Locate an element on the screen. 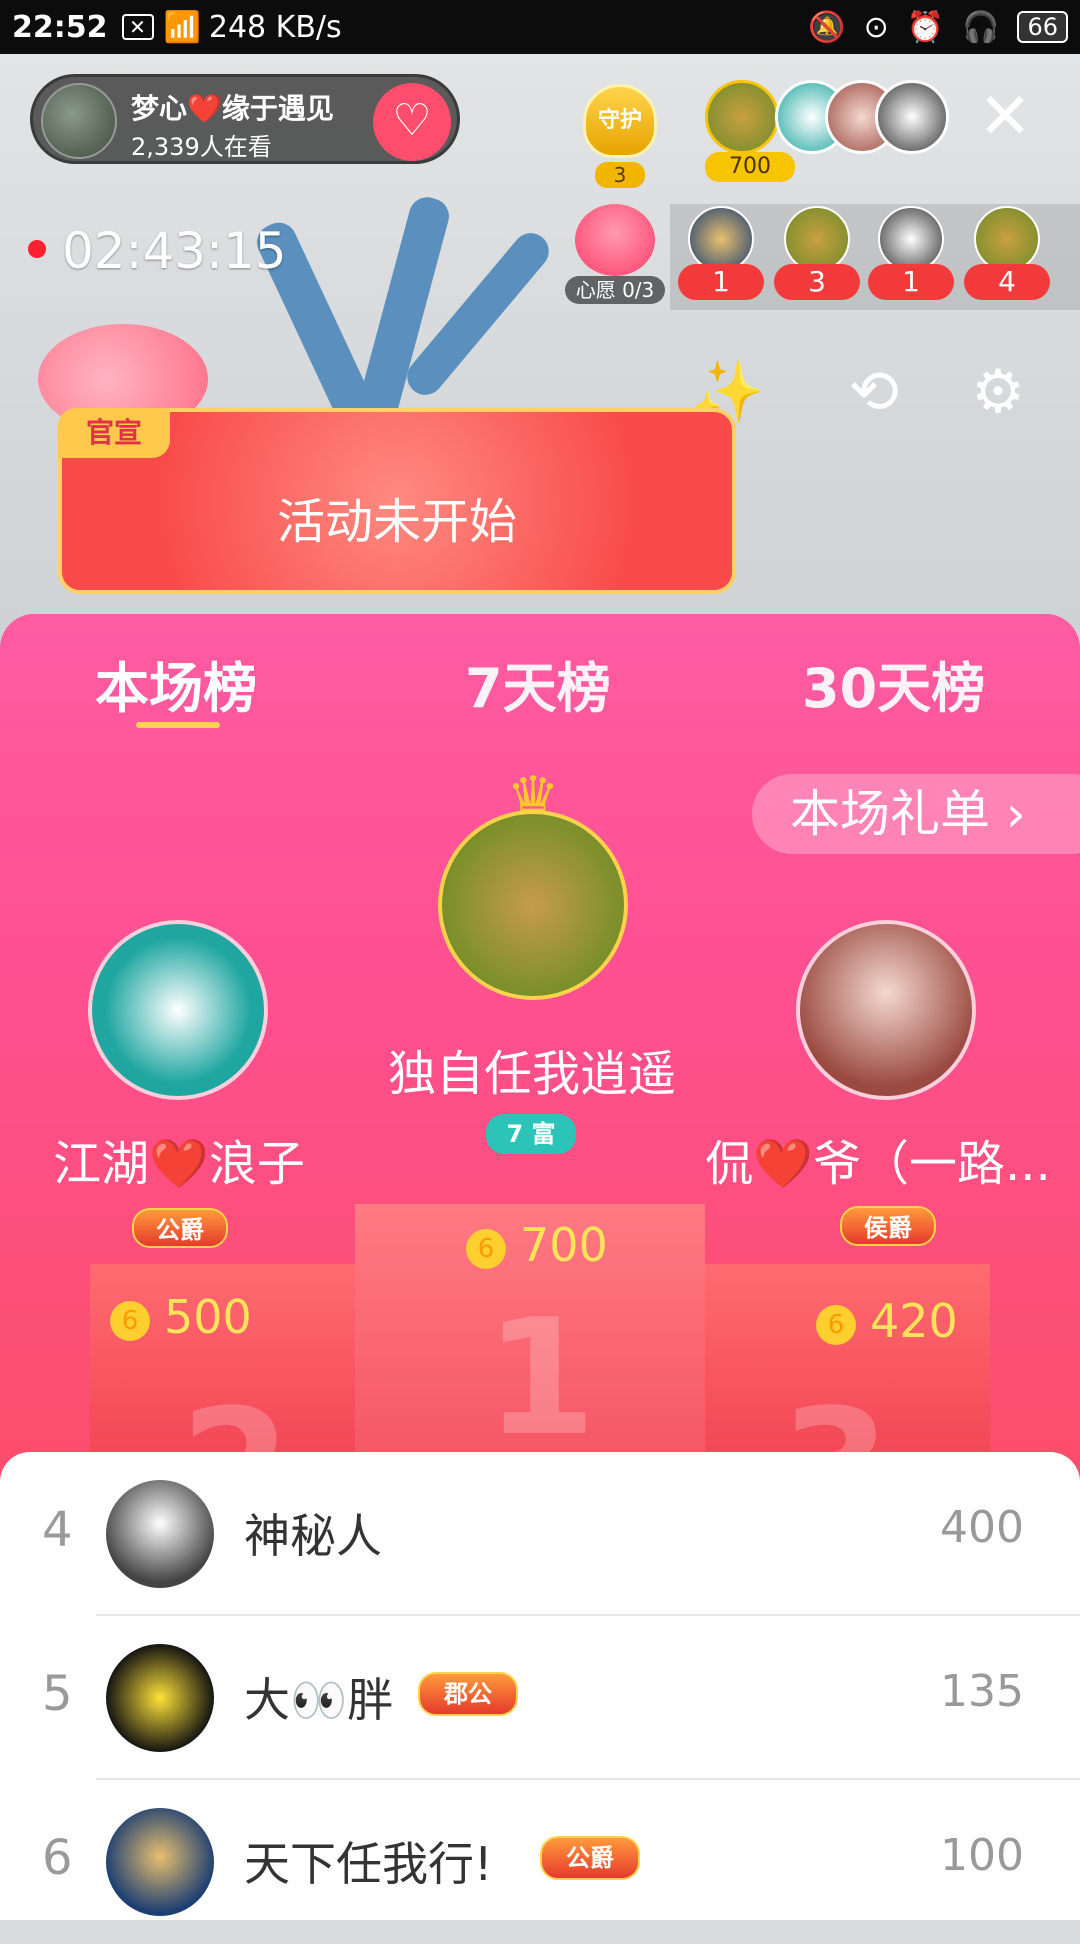  active-tab-indicator is located at coordinates (178, 725).